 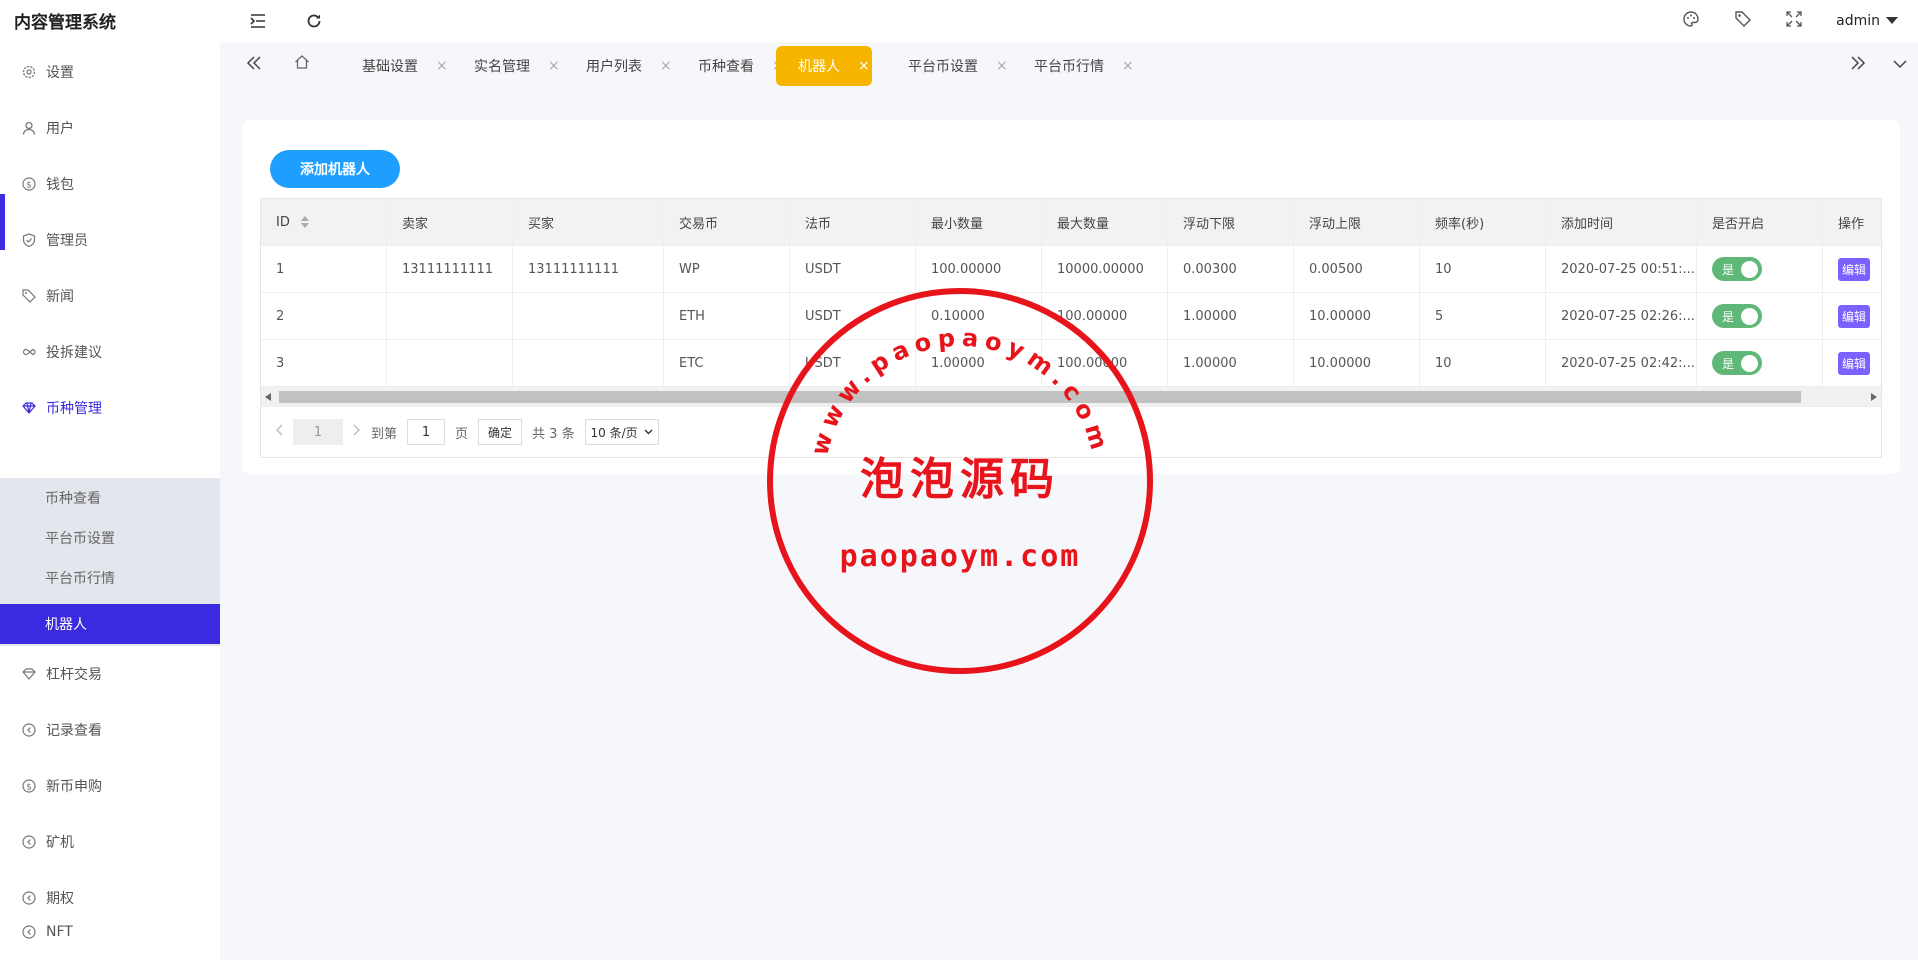 I want to click on submenu-item-robot: 机器人, so click(x=110, y=624).